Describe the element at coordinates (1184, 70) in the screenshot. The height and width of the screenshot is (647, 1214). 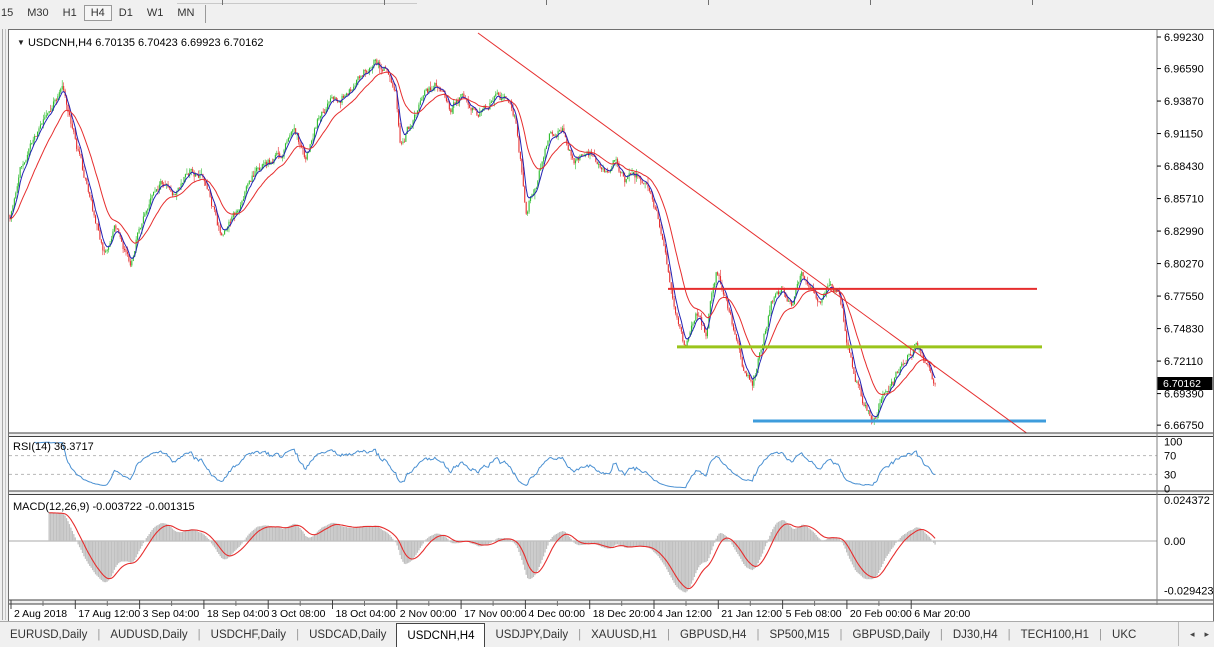
I see `price-axis-label: 6.96590` at that location.